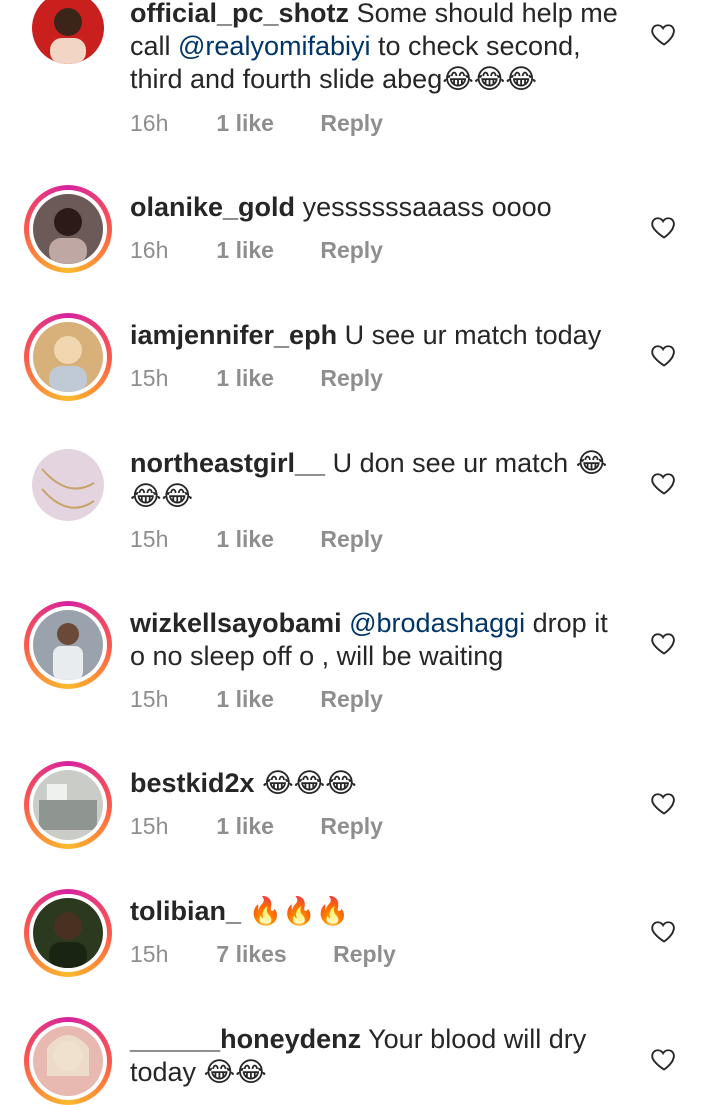 Image resolution: width=720 pixels, height=1105 pixels. Describe the element at coordinates (235, 1072) in the screenshot. I see `comment-emoji: 😂😂` at that location.